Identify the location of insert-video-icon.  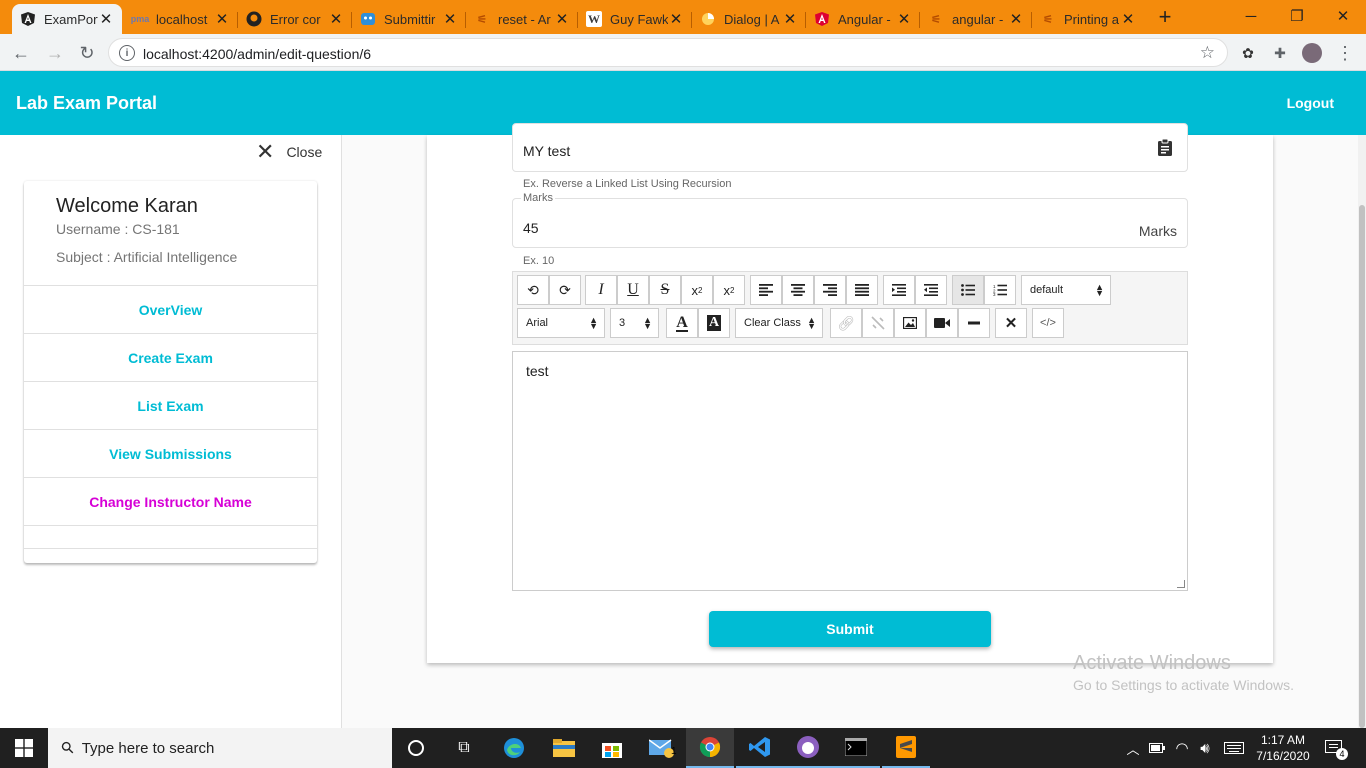
(942, 323).